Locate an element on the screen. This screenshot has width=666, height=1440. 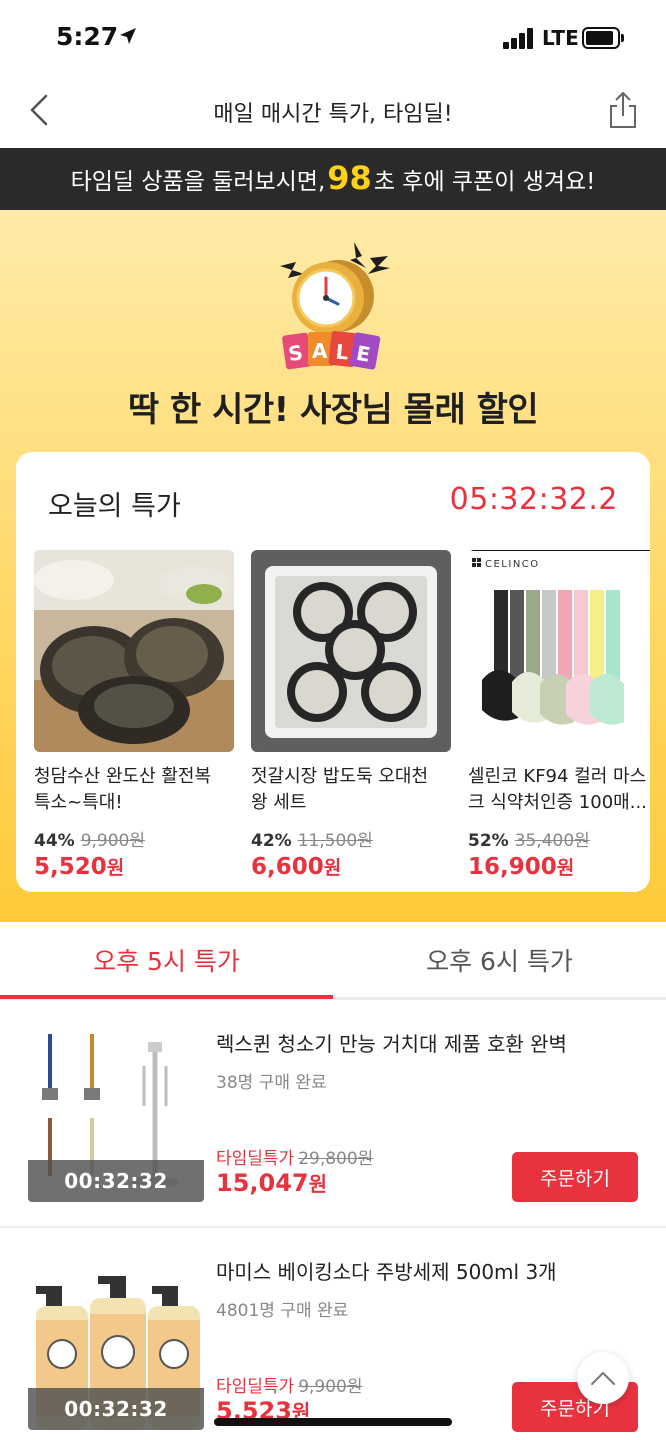
coupon-banner-prefix: 타임딜 상품을 둘러보시면, is located at coordinates (198, 182).